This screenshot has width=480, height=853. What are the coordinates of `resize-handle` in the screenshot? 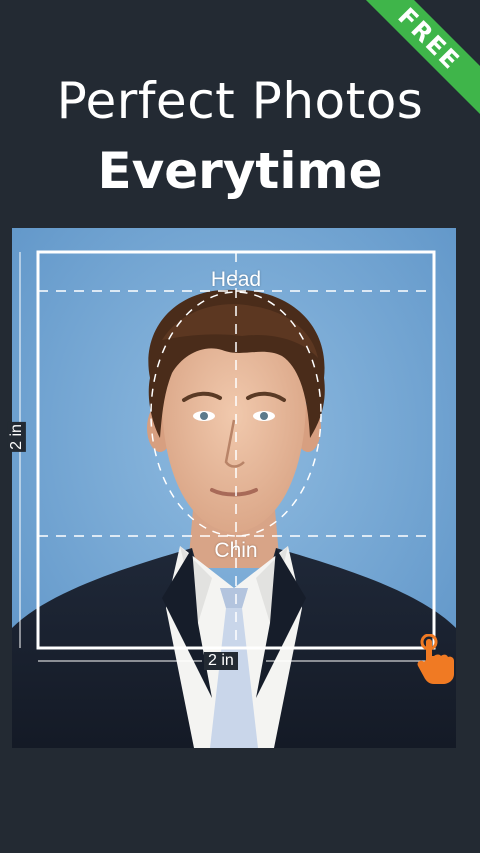 It's located at (436, 659).